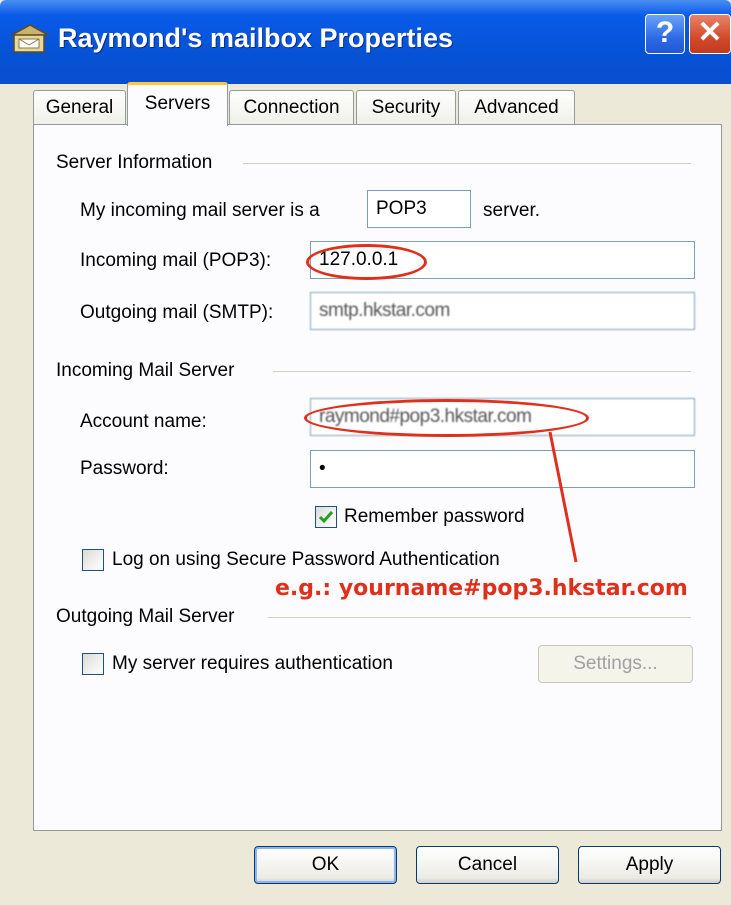 The height and width of the screenshot is (905, 731). What do you see at coordinates (79, 107) in the screenshot?
I see `tab-general: General` at bounding box center [79, 107].